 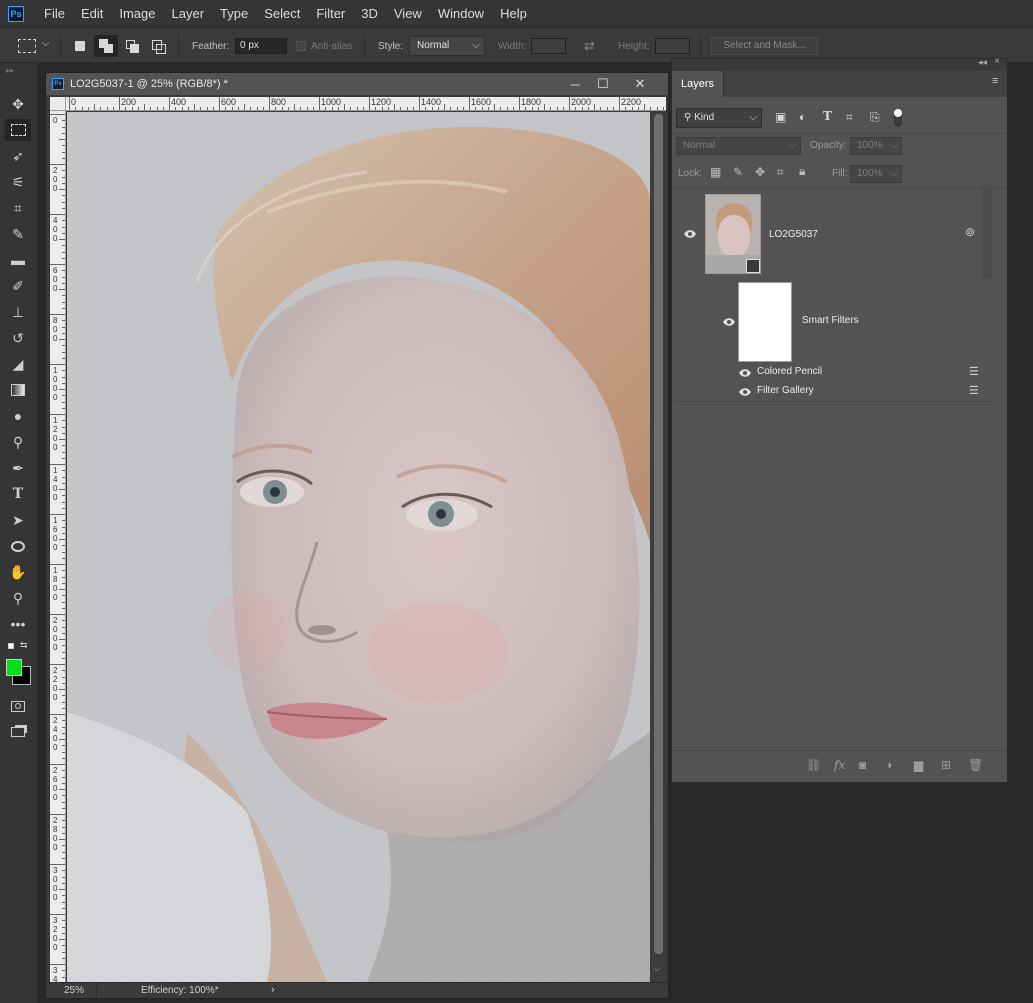 What do you see at coordinates (802, 117) in the screenshot?
I see `filter-adjustment-icon: ◐` at bounding box center [802, 117].